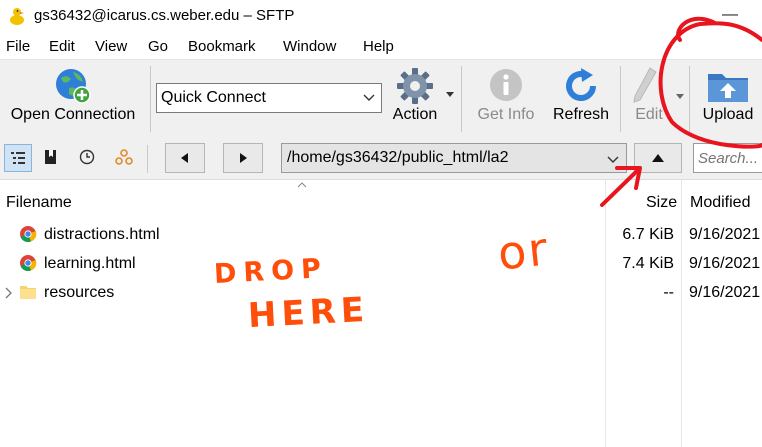 Image resolution: width=762 pixels, height=447 pixels. I want to click on menu-go: Go, so click(158, 46).